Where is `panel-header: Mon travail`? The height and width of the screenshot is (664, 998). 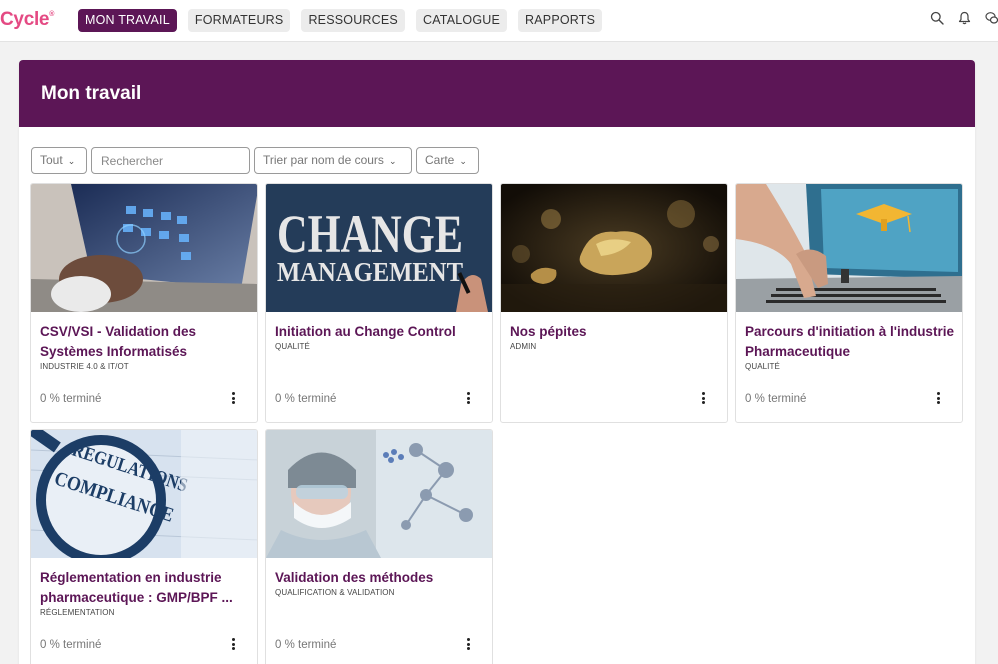 panel-header: Mon travail is located at coordinates (497, 93).